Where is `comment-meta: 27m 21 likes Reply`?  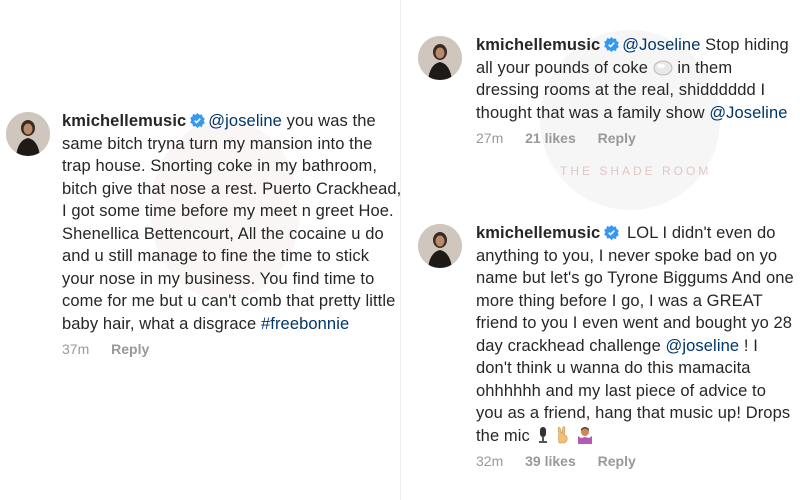 comment-meta: 27m 21 likes Reply is located at coordinates (635, 138).